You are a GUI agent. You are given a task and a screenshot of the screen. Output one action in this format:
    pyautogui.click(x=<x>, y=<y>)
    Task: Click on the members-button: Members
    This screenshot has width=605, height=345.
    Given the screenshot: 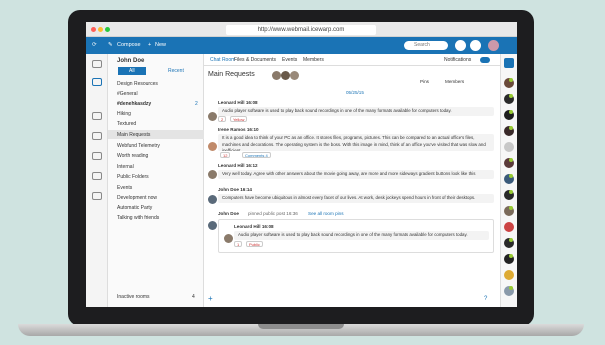 What is the action you would take?
    pyautogui.click(x=454, y=81)
    